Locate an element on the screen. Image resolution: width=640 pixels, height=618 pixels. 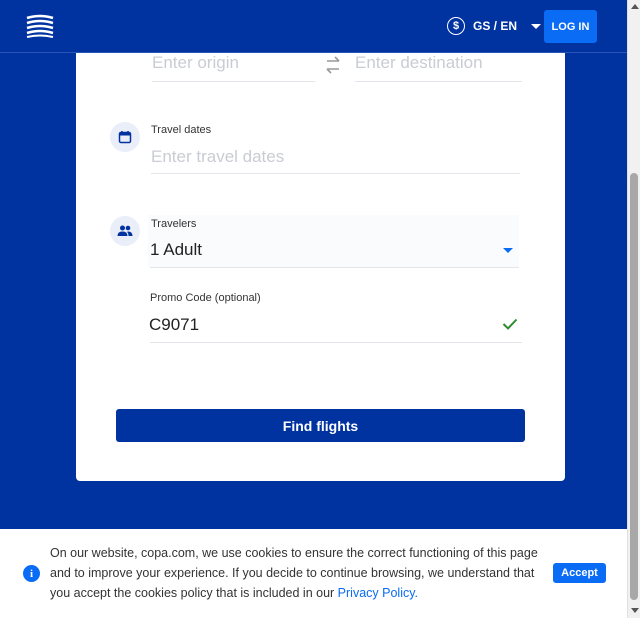
scroll-up-icon is located at coordinates (635, 6).